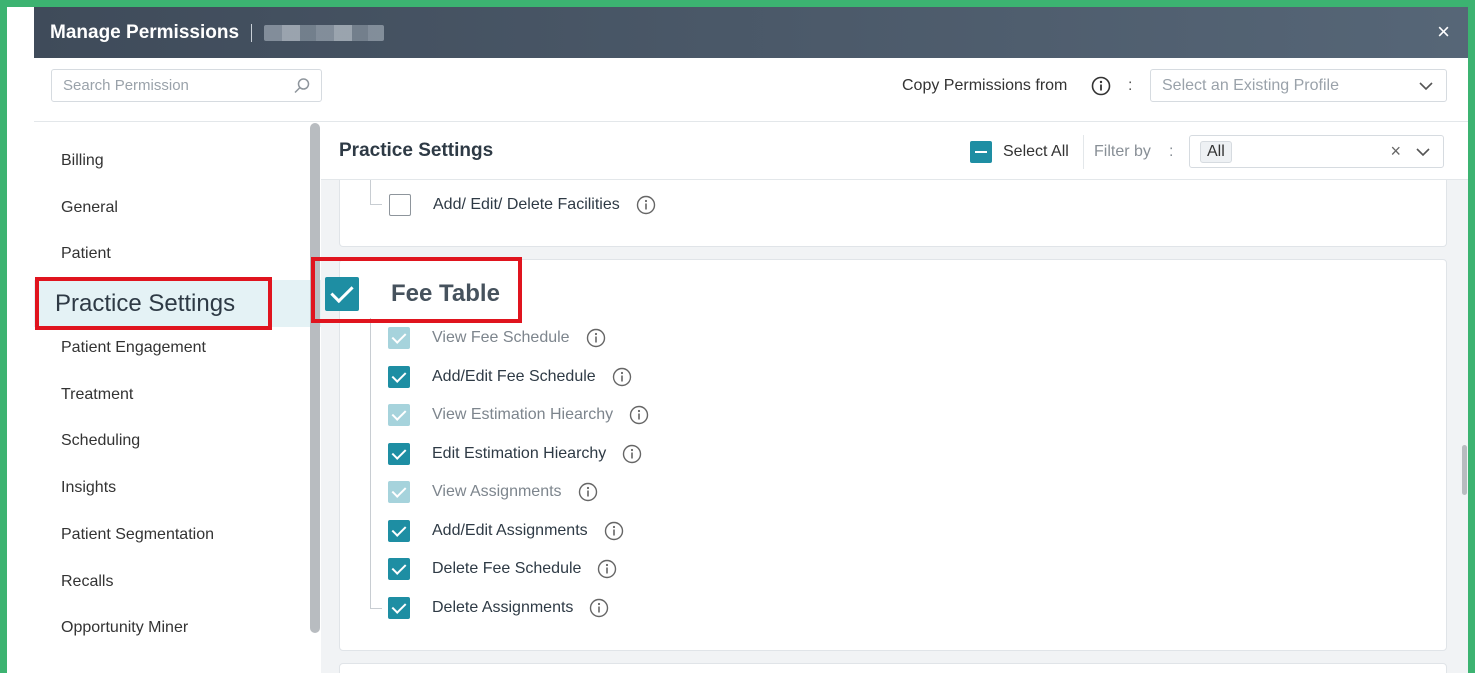  I want to click on sidebar-item-treatment: Treatment, so click(97, 395).